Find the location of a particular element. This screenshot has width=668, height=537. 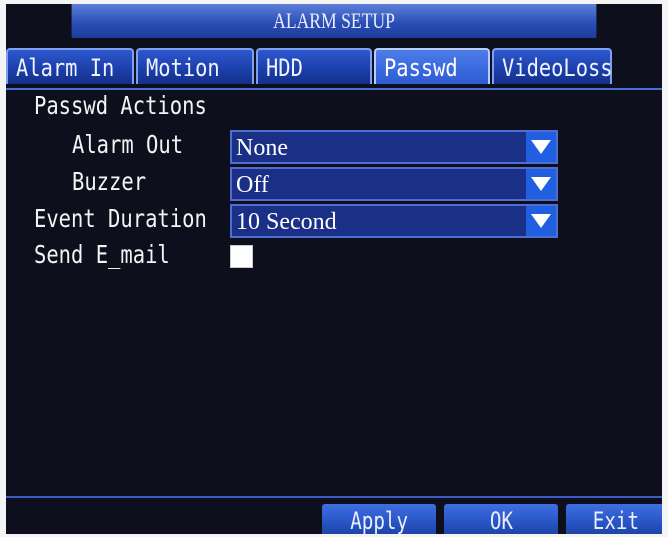

section-title: Passwd Actions is located at coordinates (120, 105).